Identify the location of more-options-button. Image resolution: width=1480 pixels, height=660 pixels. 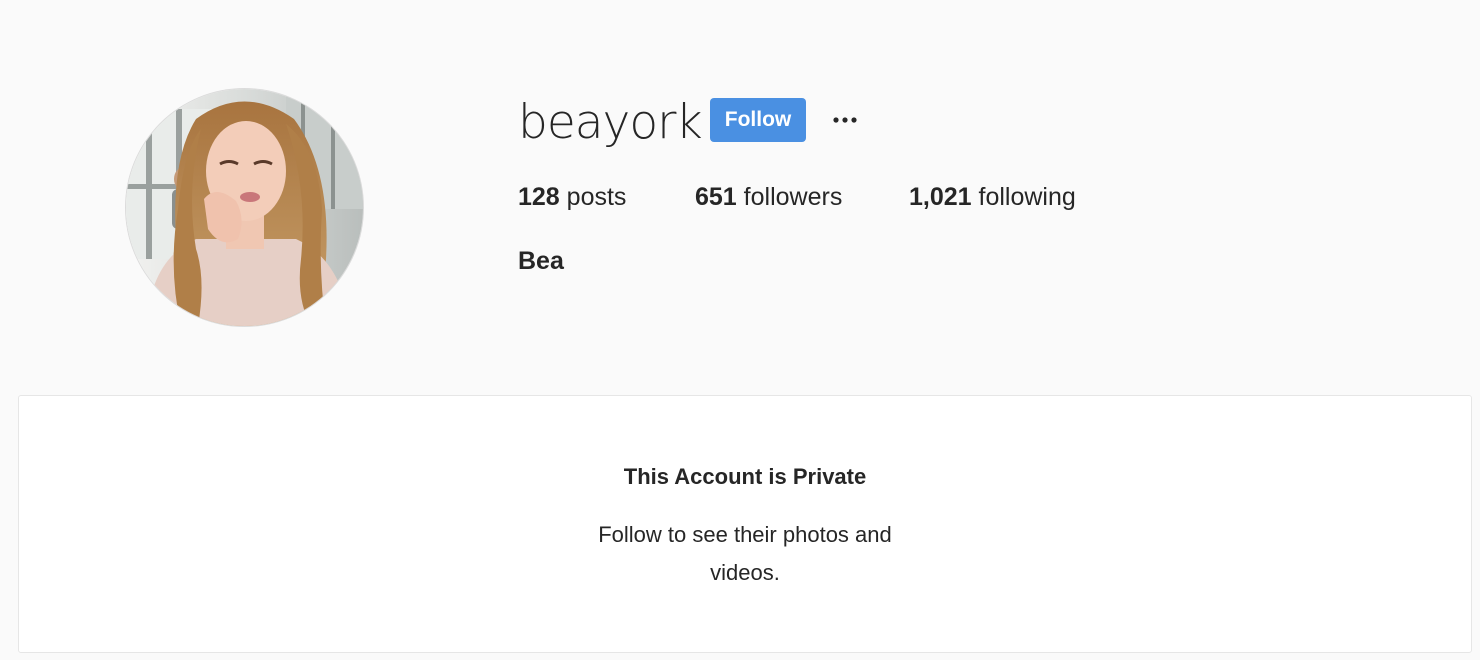
(845, 120).